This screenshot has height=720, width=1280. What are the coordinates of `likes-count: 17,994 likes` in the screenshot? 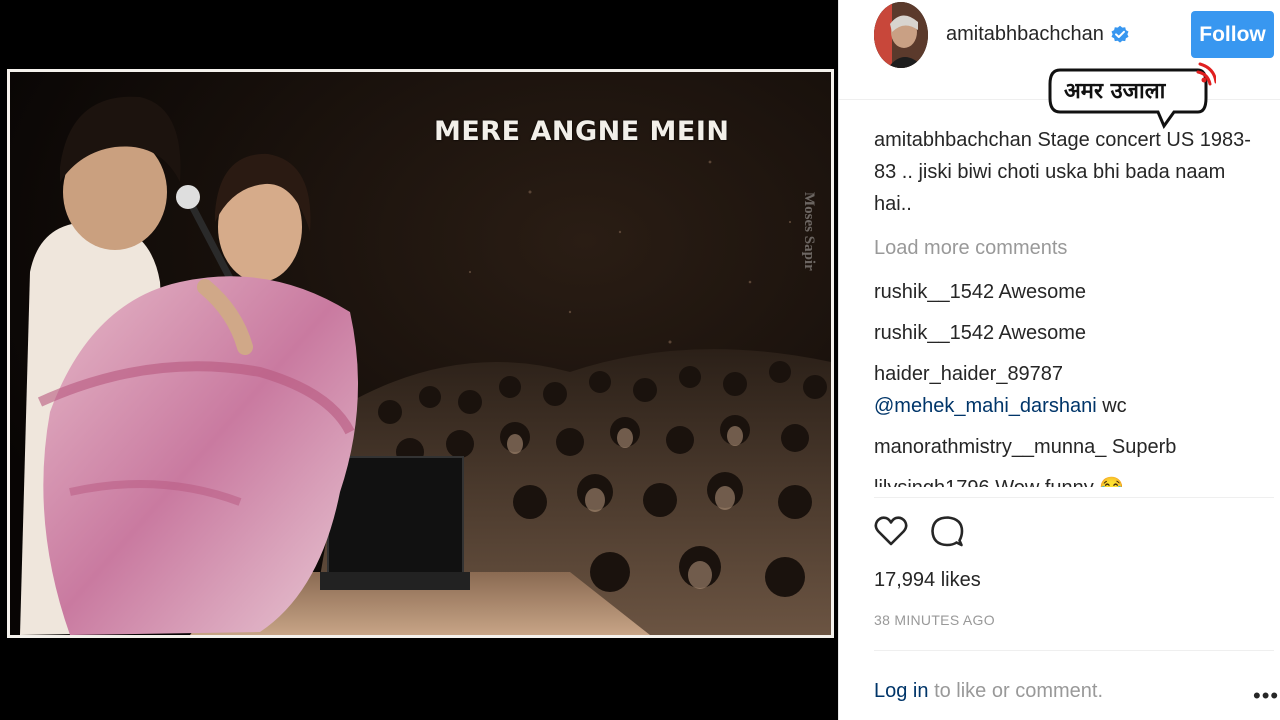 It's located at (927, 580).